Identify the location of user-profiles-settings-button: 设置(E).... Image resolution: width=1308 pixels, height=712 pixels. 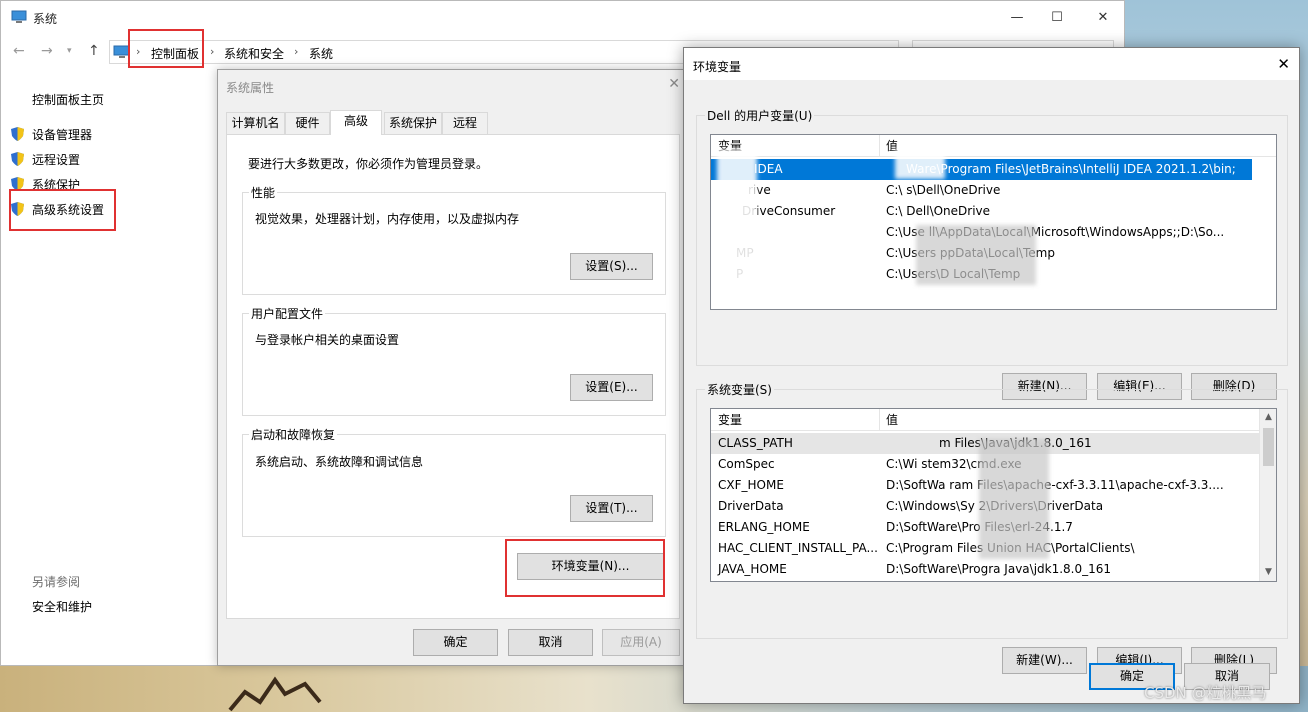
(611, 387).